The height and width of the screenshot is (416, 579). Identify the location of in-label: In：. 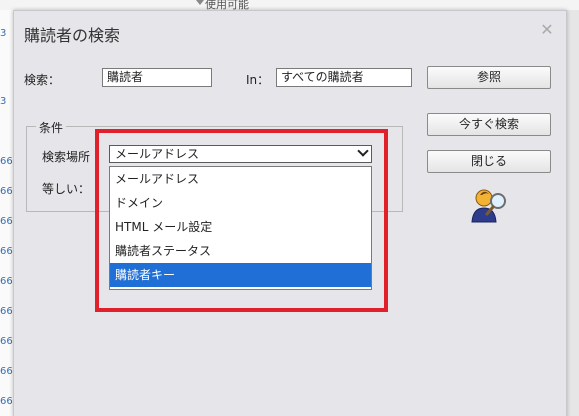
(258, 80).